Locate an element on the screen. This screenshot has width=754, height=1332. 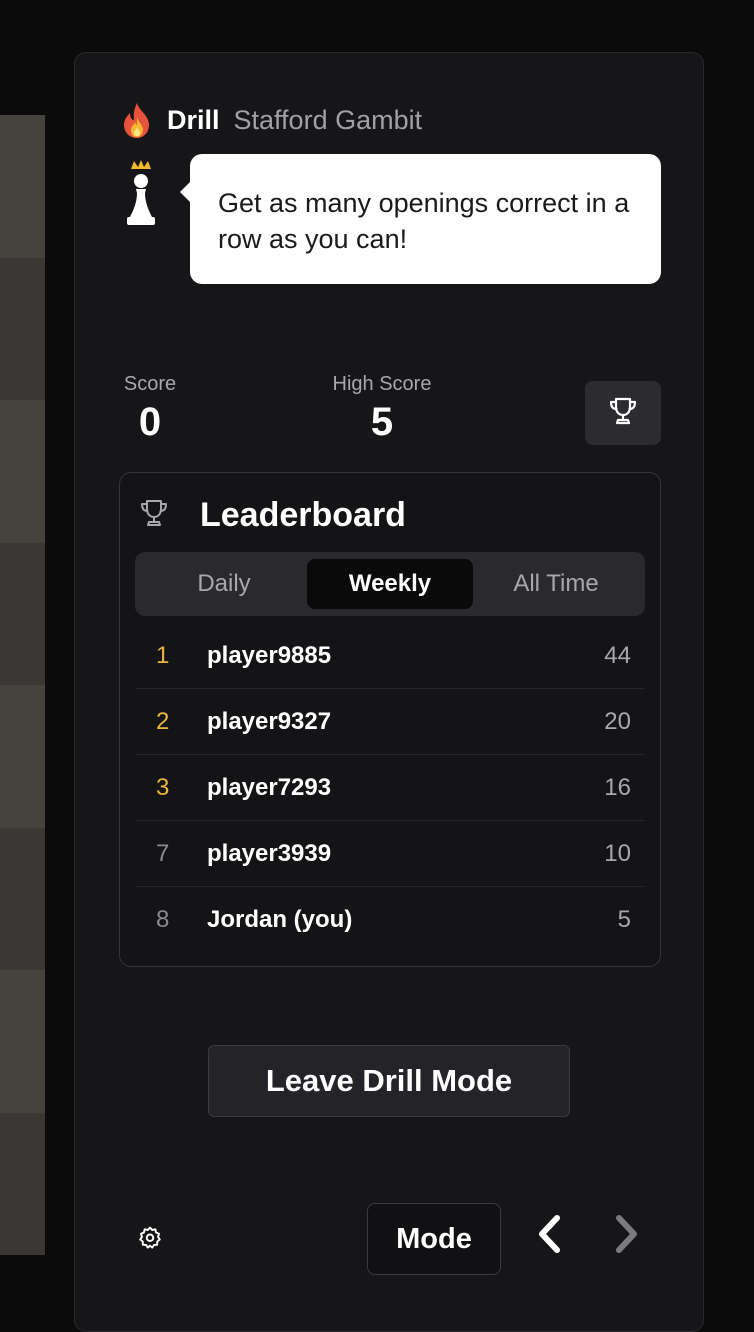
previous-button is located at coordinates (549, 1236).